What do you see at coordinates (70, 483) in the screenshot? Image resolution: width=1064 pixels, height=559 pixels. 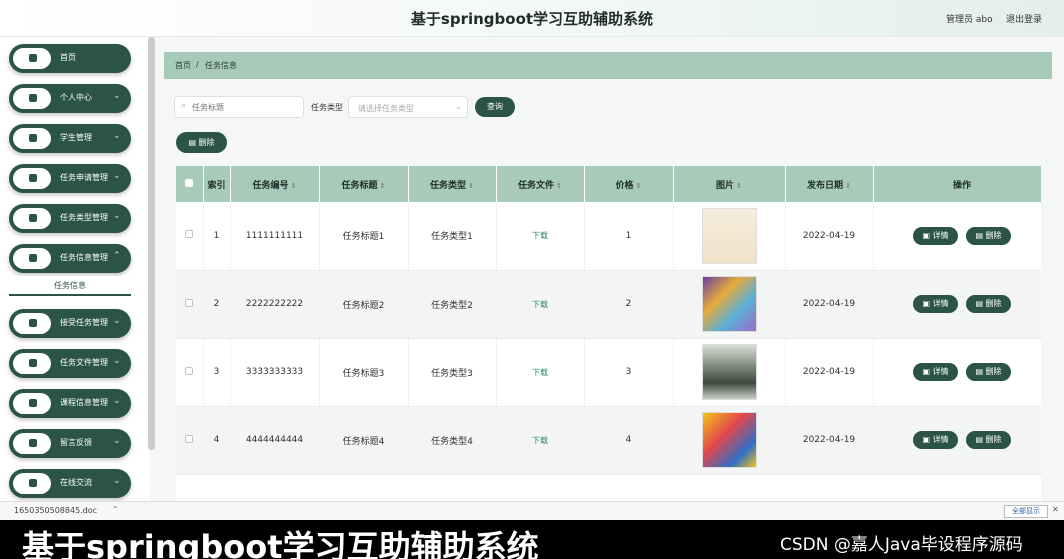 I see `sidebar-item-chat: 在线交流 ⌄` at bounding box center [70, 483].